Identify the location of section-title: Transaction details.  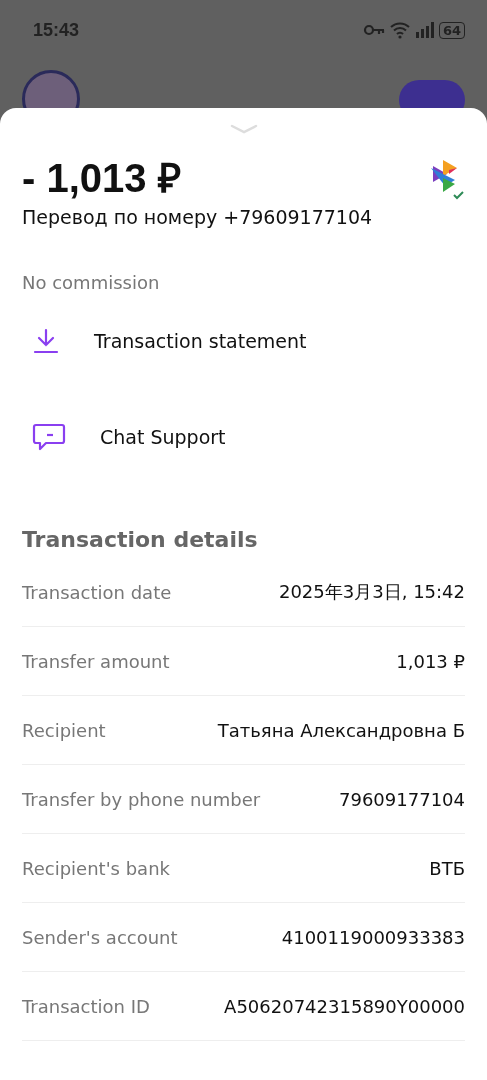
(140, 539).